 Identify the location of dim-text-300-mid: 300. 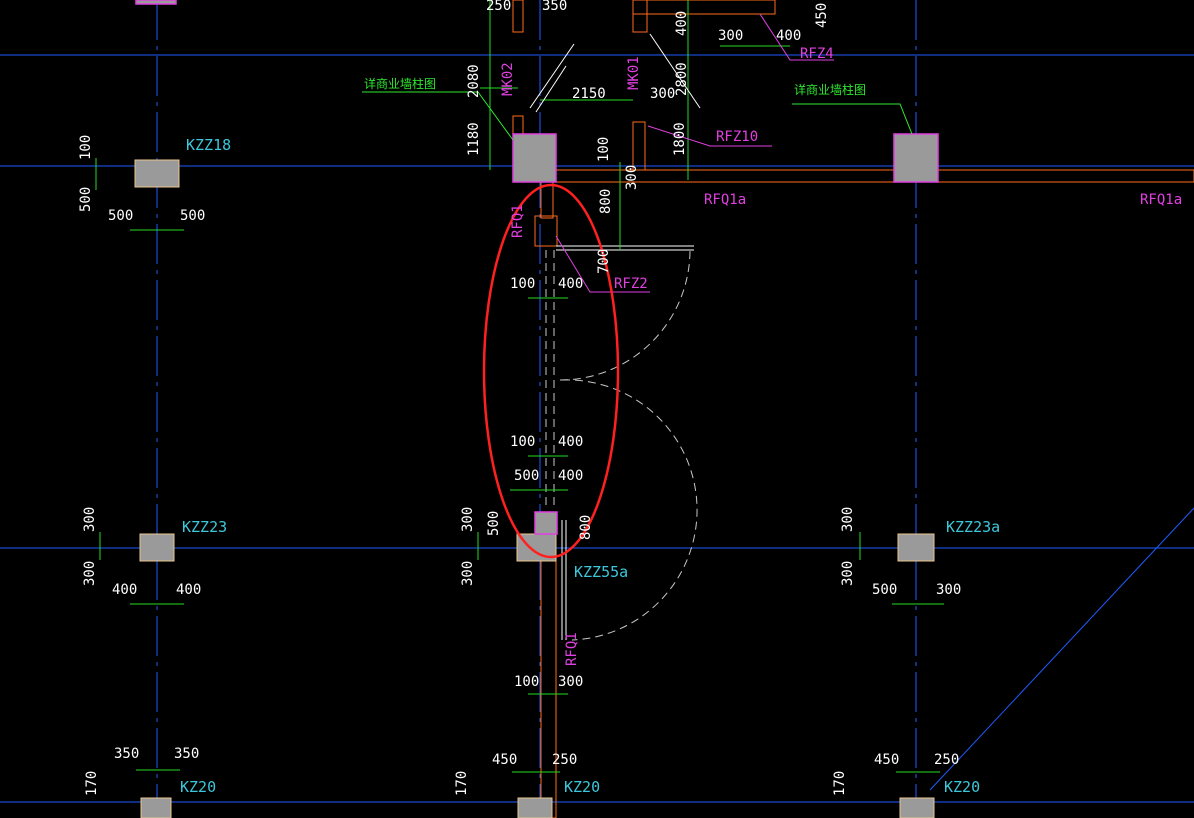
(662, 94).